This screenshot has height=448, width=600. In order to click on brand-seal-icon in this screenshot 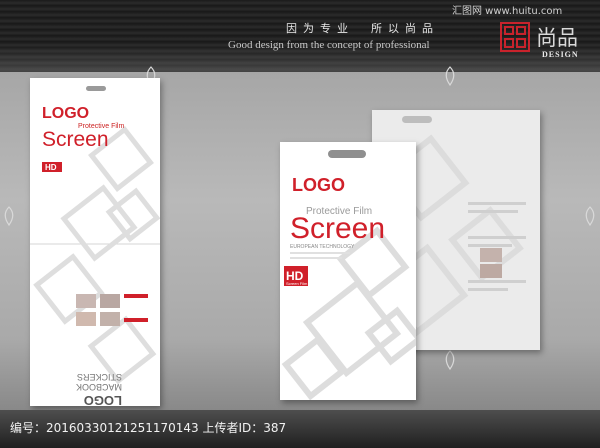, I will do `click(515, 37)`.